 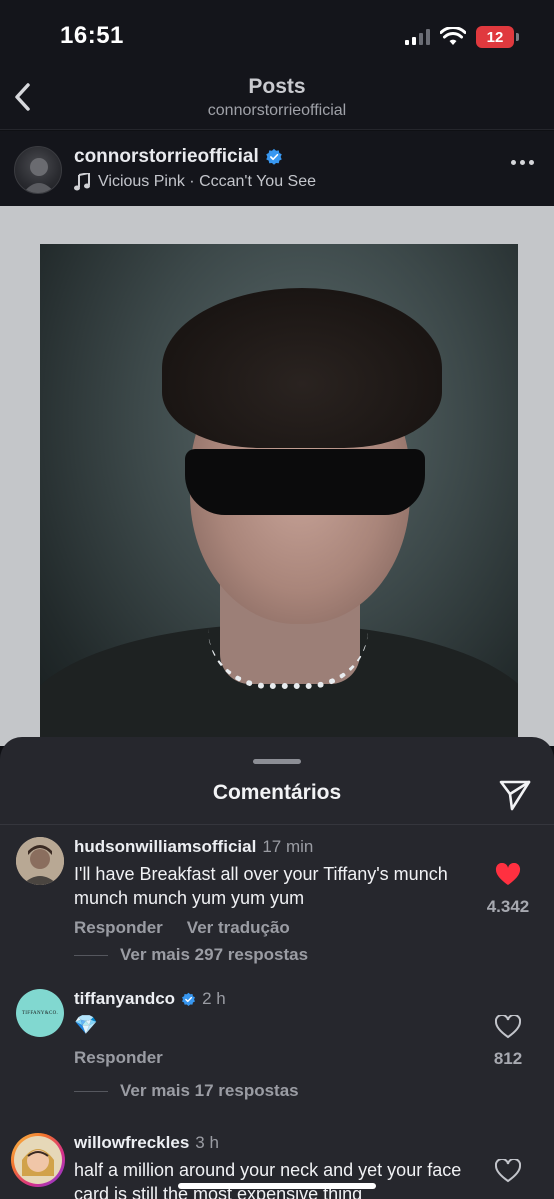 What do you see at coordinates (214, 998) in the screenshot?
I see `comment-time: 2 h` at bounding box center [214, 998].